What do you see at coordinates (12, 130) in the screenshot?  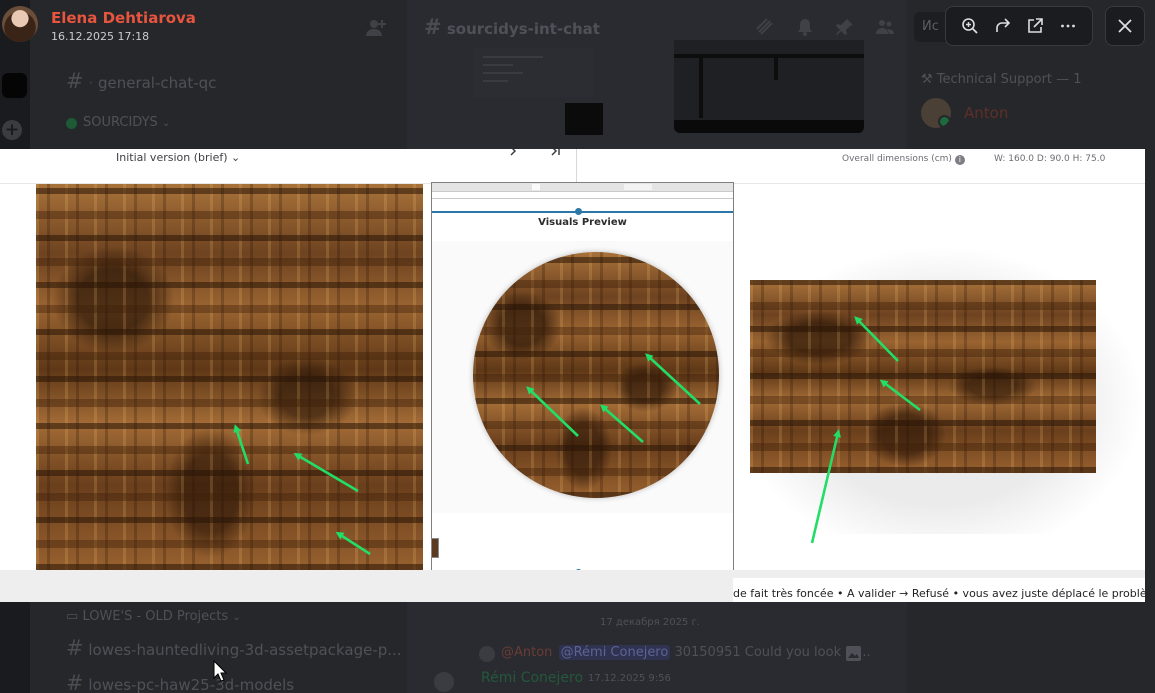 I see `add-server-icon: +` at bounding box center [12, 130].